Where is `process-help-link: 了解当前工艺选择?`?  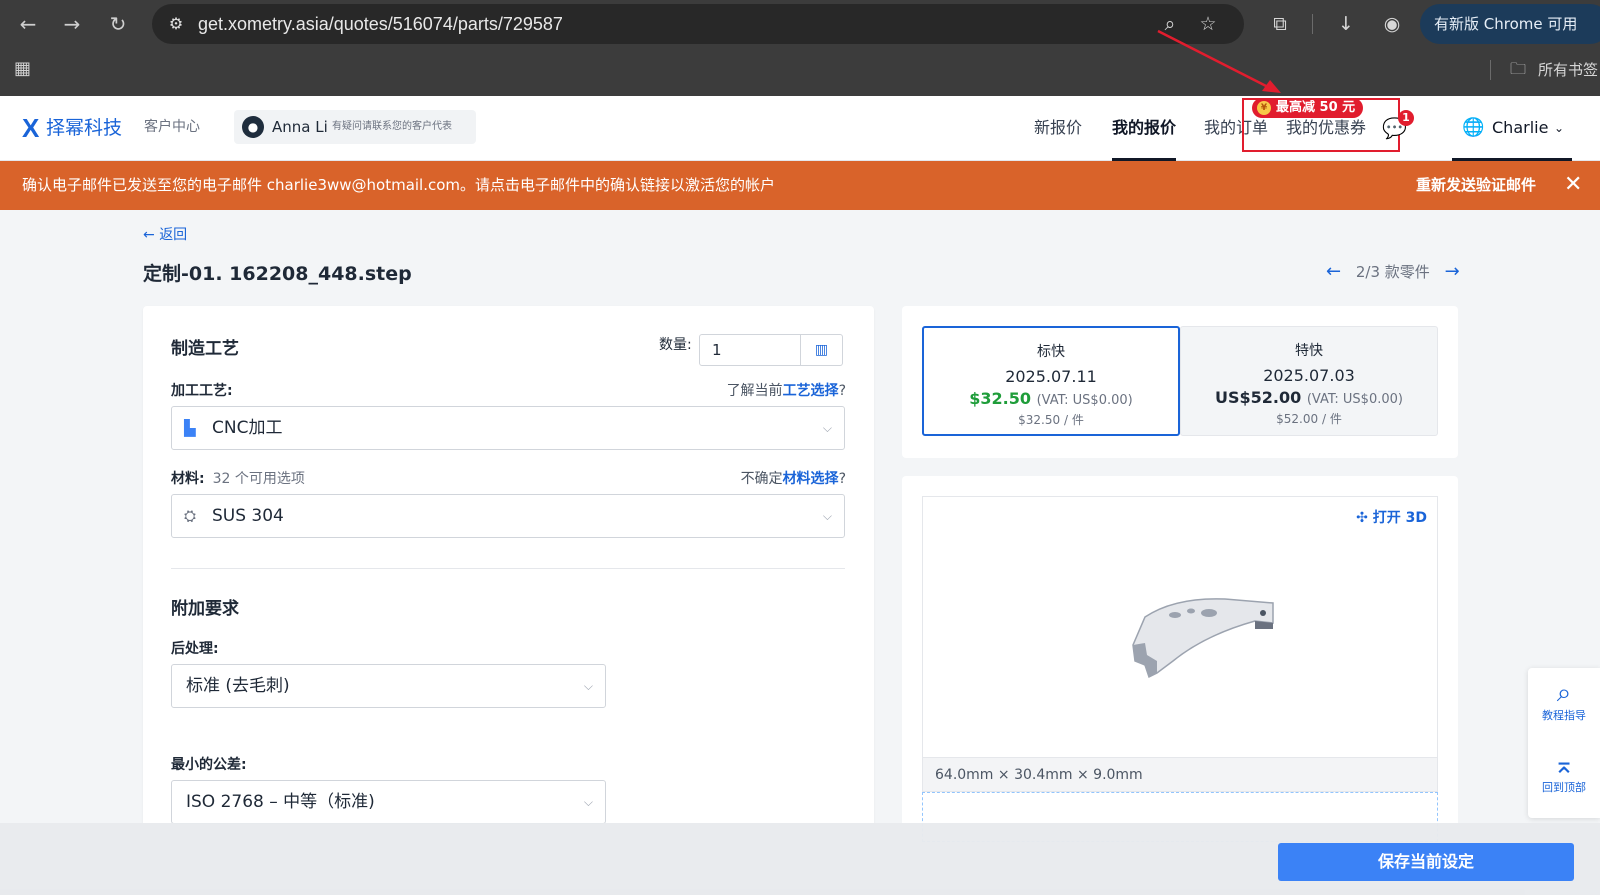 process-help-link: 了解当前工艺选择? is located at coordinates (786, 391).